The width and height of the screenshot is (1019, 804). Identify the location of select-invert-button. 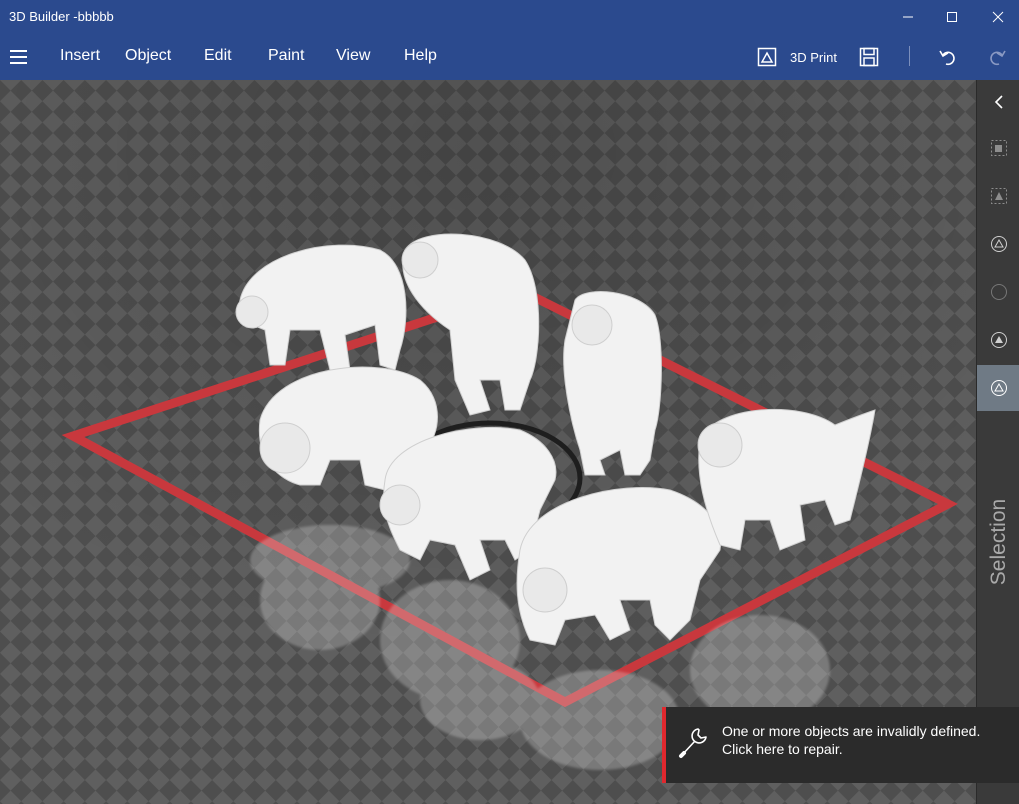
(998, 340).